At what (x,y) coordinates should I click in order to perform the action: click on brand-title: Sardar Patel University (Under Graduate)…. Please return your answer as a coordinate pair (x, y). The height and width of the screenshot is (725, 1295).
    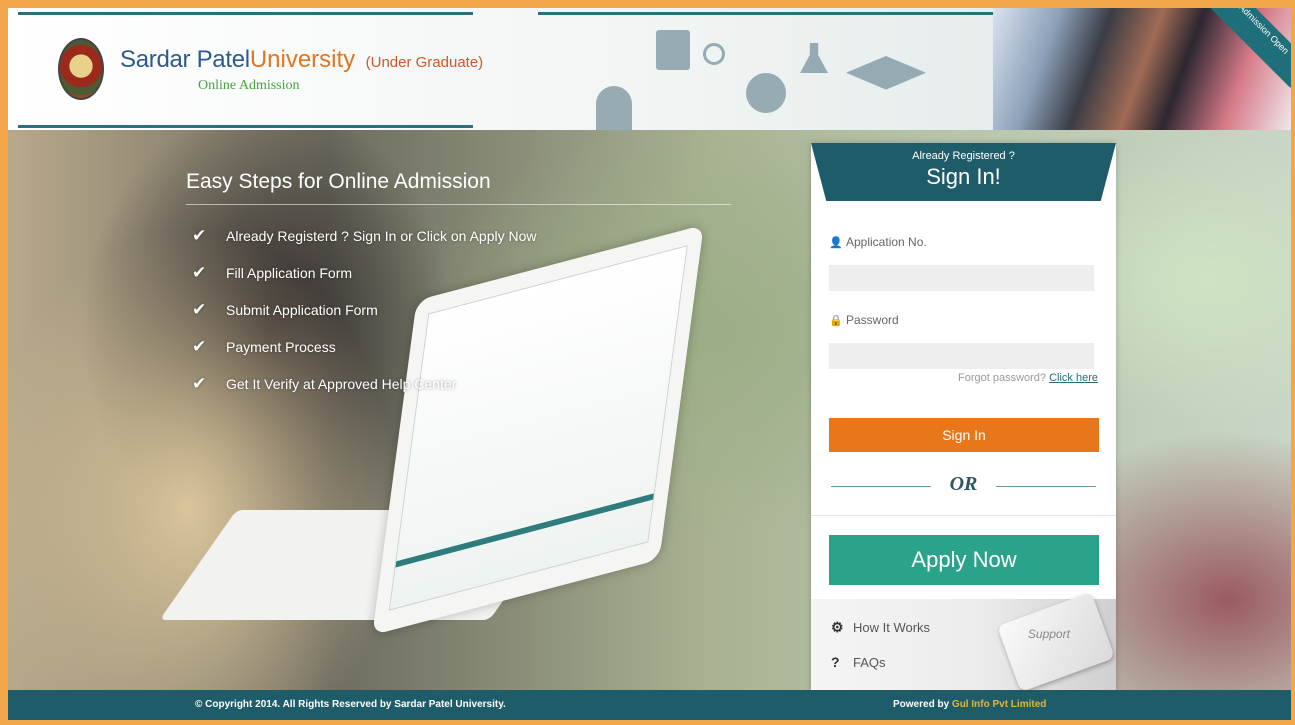
    Looking at the image, I should click on (302, 69).